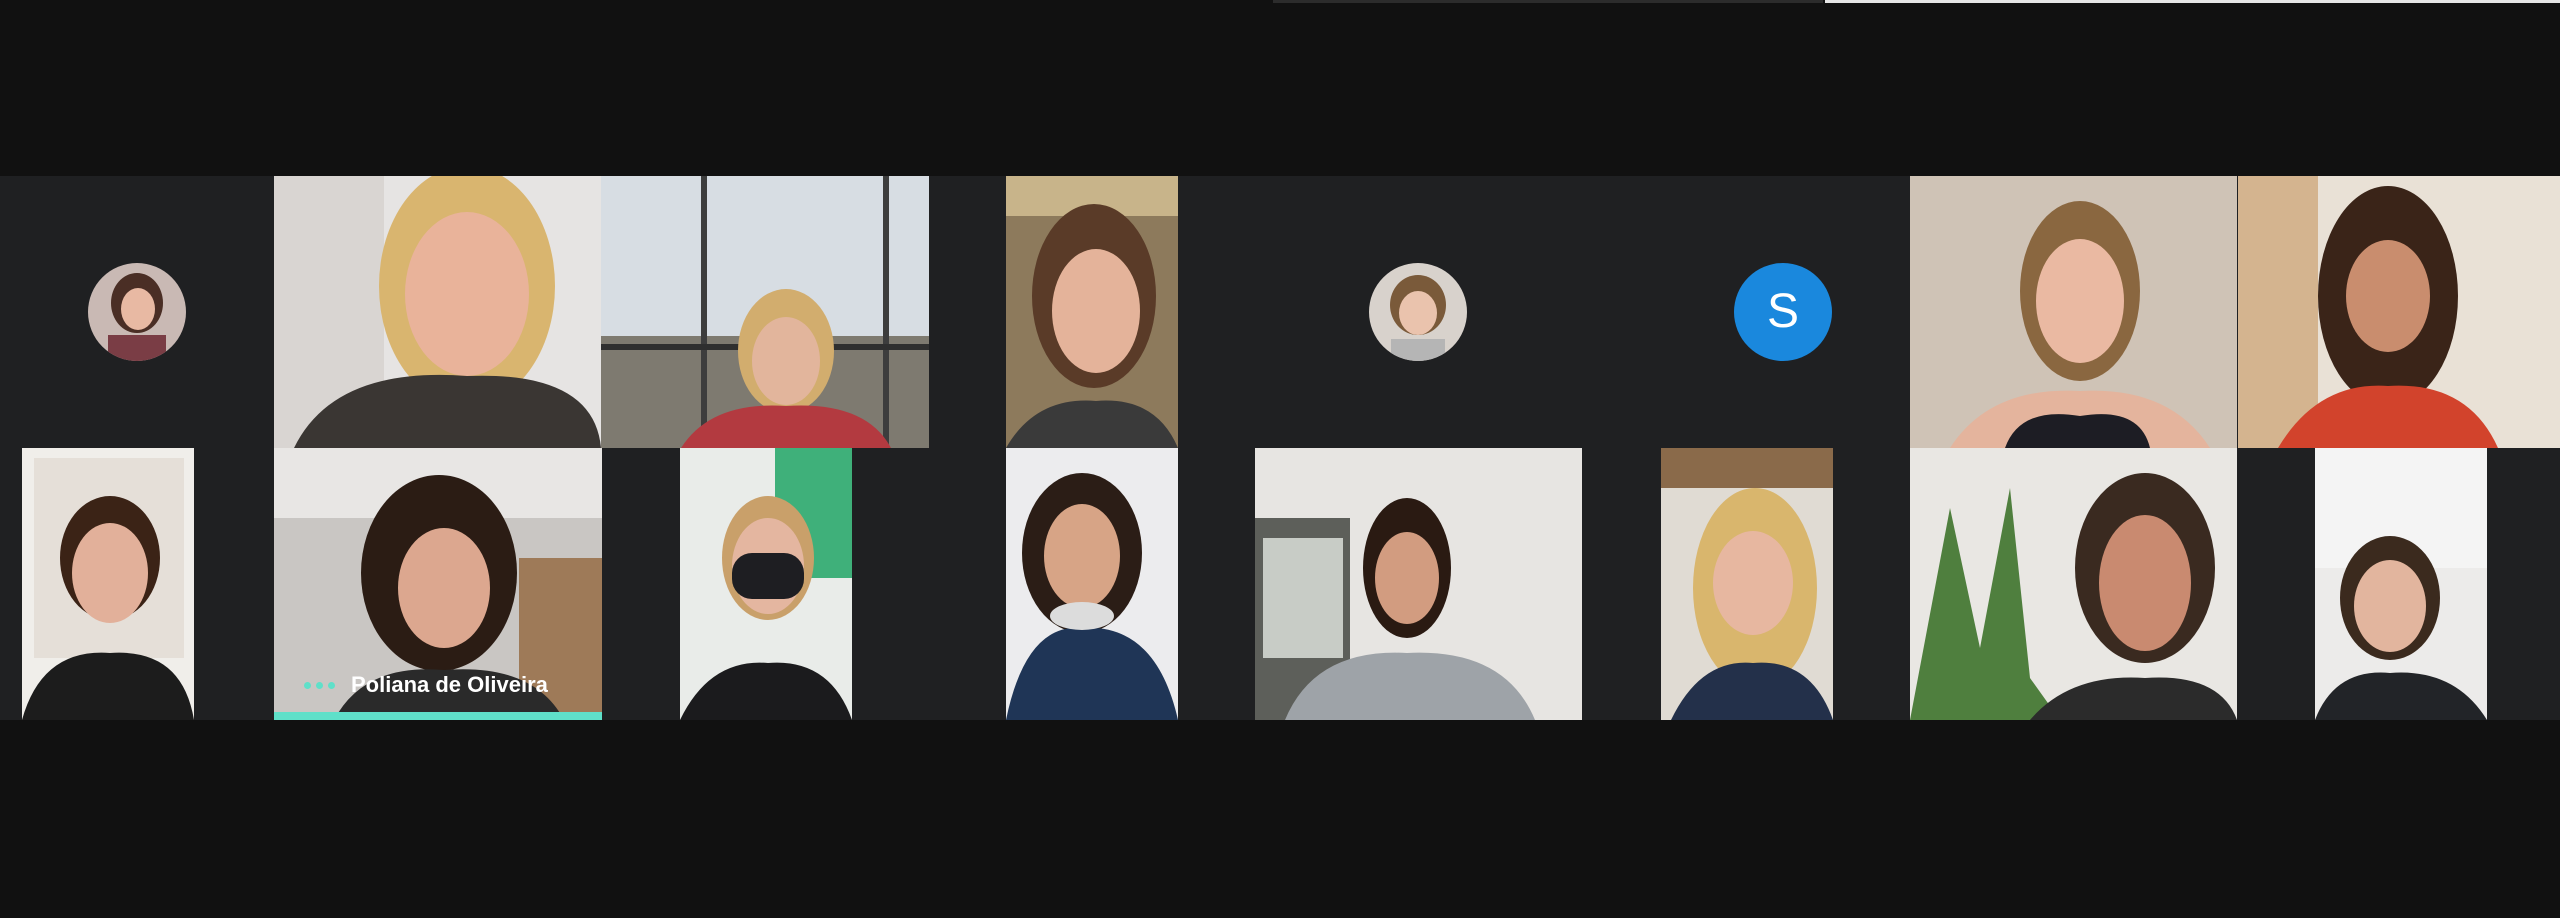 This screenshot has width=2560, height=918. I want to click on participant-tile-avatar: S, so click(1783, 312).